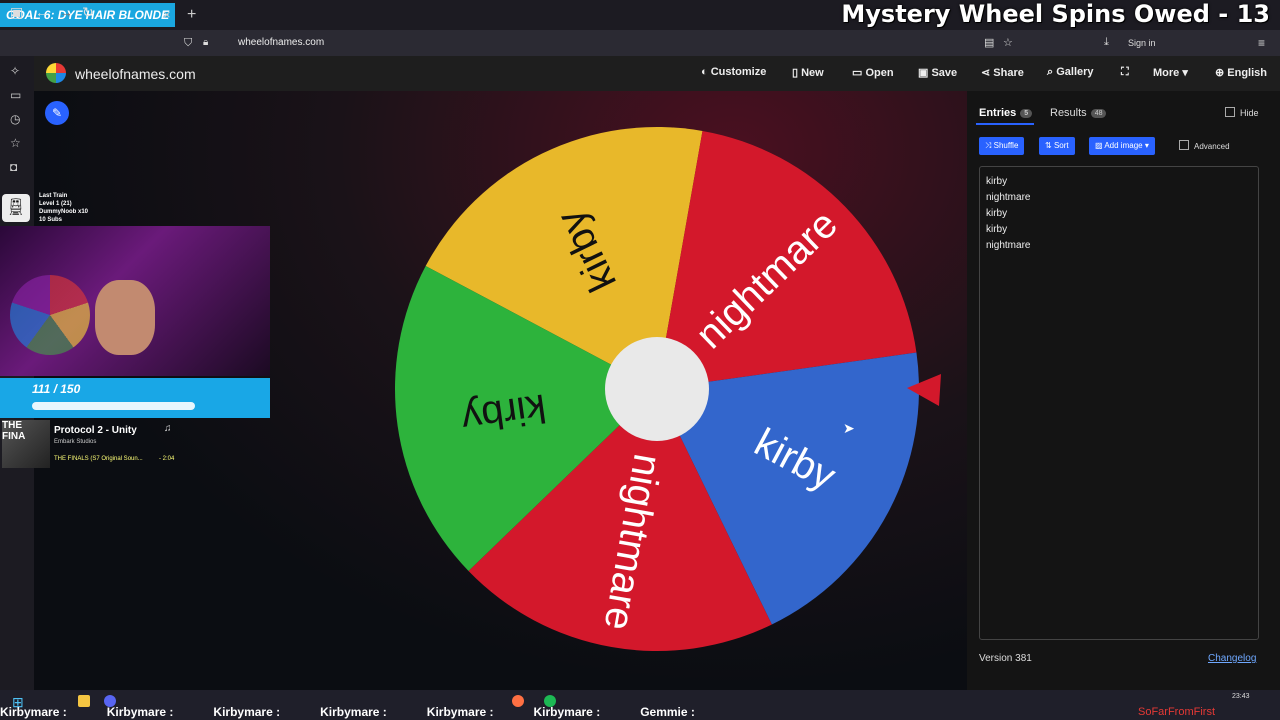  What do you see at coordinates (113, 406) in the screenshot?
I see `sub-goal-progress` at bounding box center [113, 406].